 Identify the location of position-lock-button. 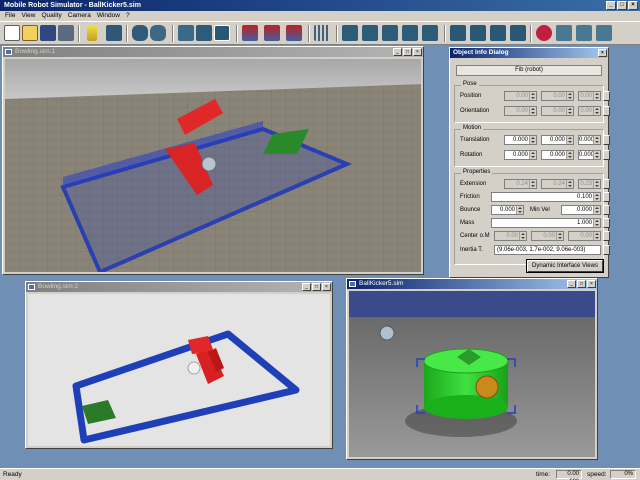
(606, 96).